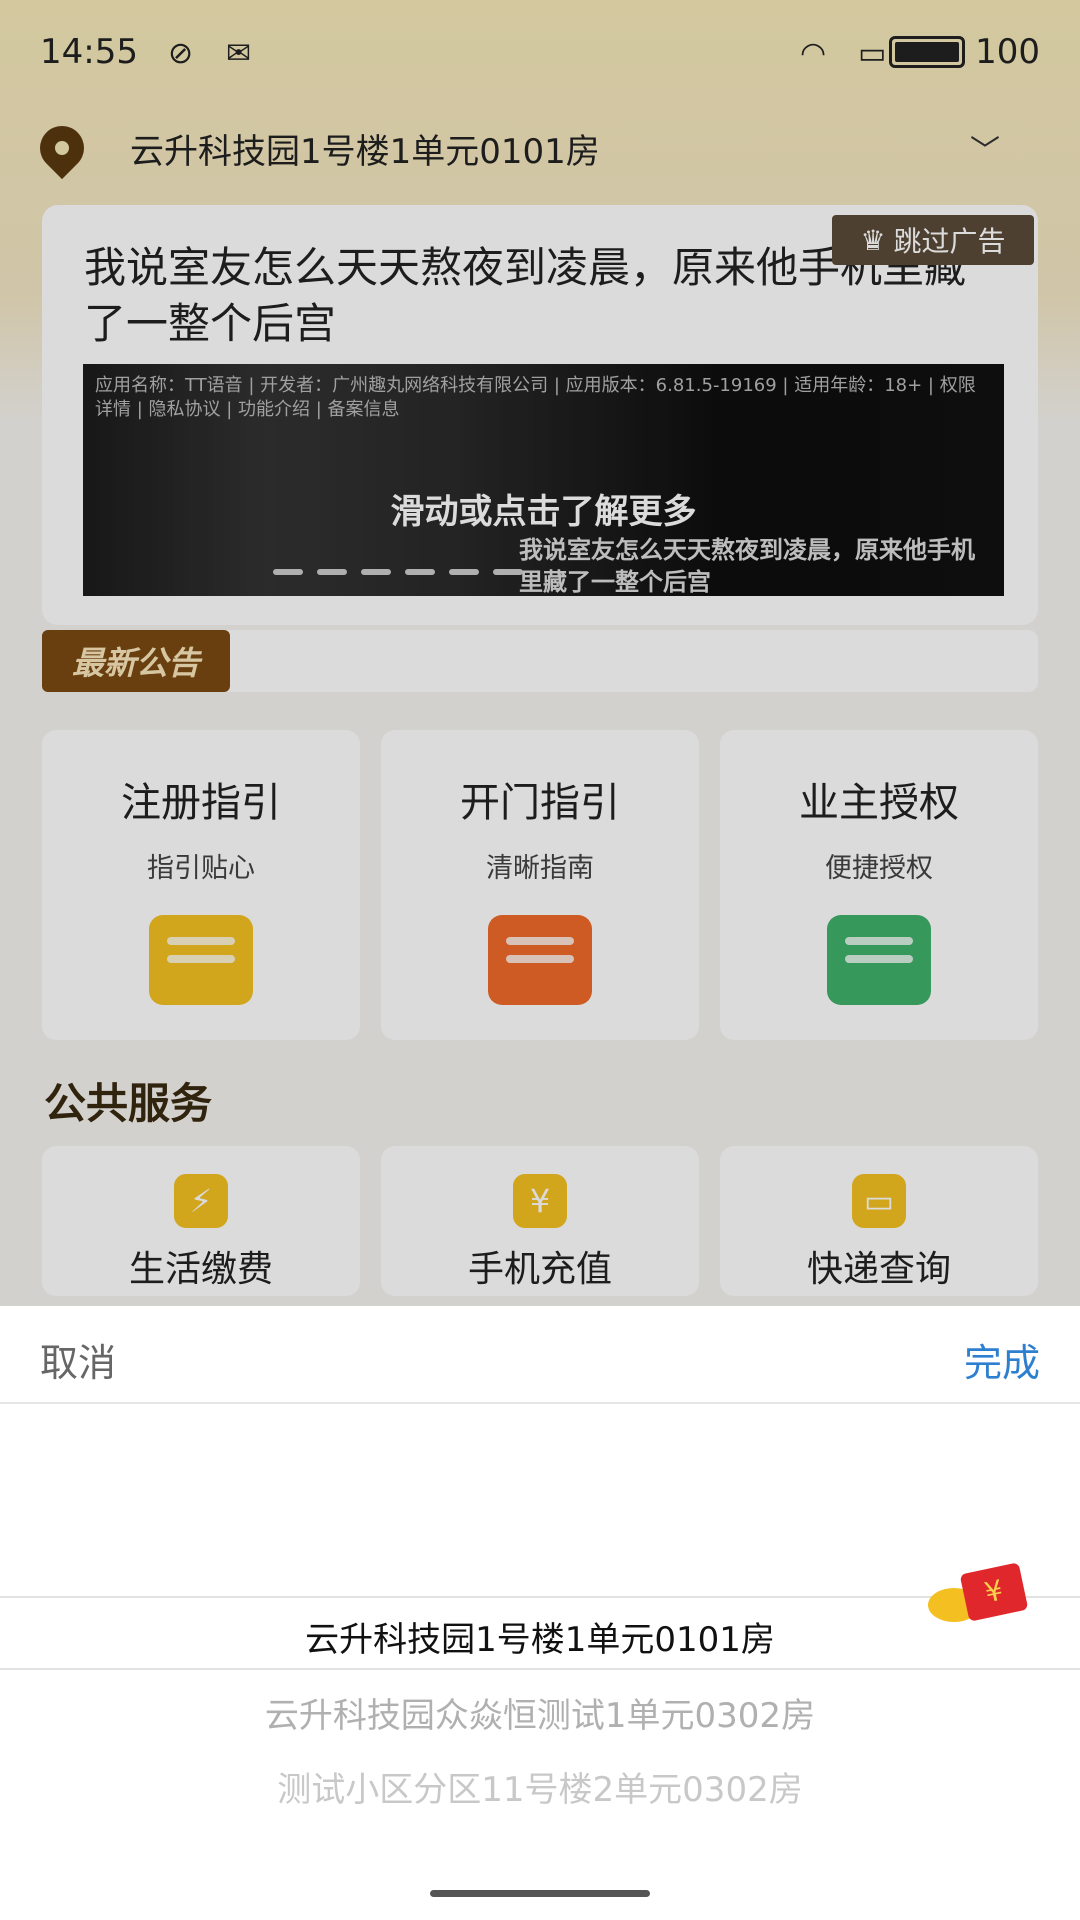  I want to click on picker-option: 云升科技园众焱恒测试1单元0302房, so click(540, 1712).